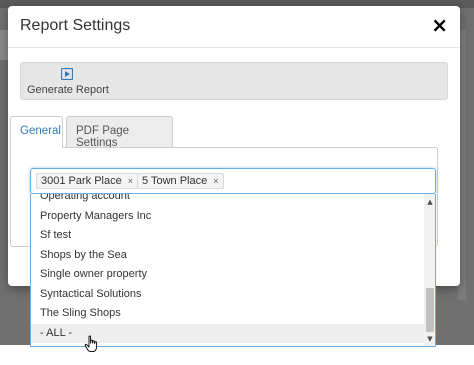 The height and width of the screenshot is (365, 474). What do you see at coordinates (227, 236) in the screenshot?
I see `dropdown-option: Sf test` at bounding box center [227, 236].